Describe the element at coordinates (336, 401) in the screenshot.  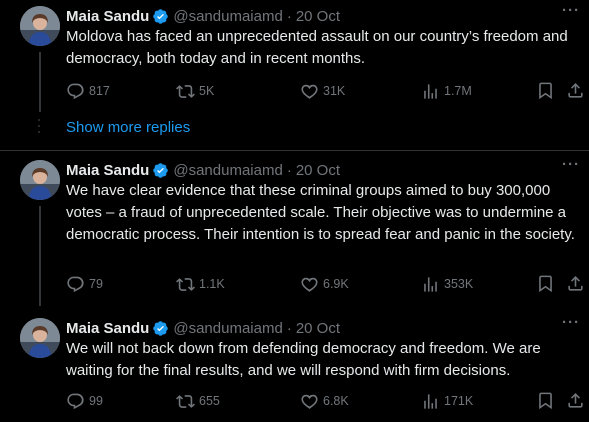
I see `like-count: 6.8K` at that location.